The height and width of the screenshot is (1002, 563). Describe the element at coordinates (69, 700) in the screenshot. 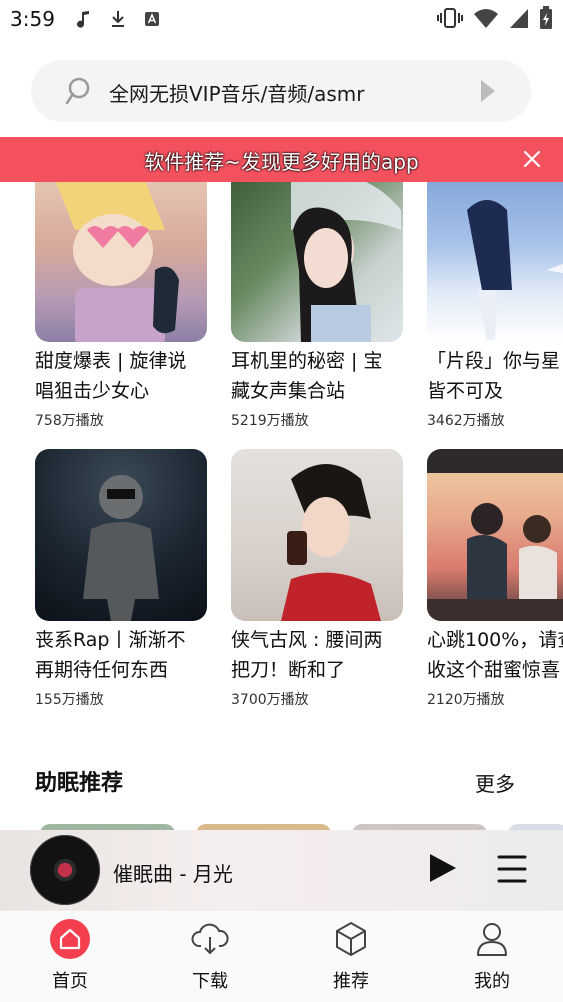

I see `play-count: 155万播放` at that location.